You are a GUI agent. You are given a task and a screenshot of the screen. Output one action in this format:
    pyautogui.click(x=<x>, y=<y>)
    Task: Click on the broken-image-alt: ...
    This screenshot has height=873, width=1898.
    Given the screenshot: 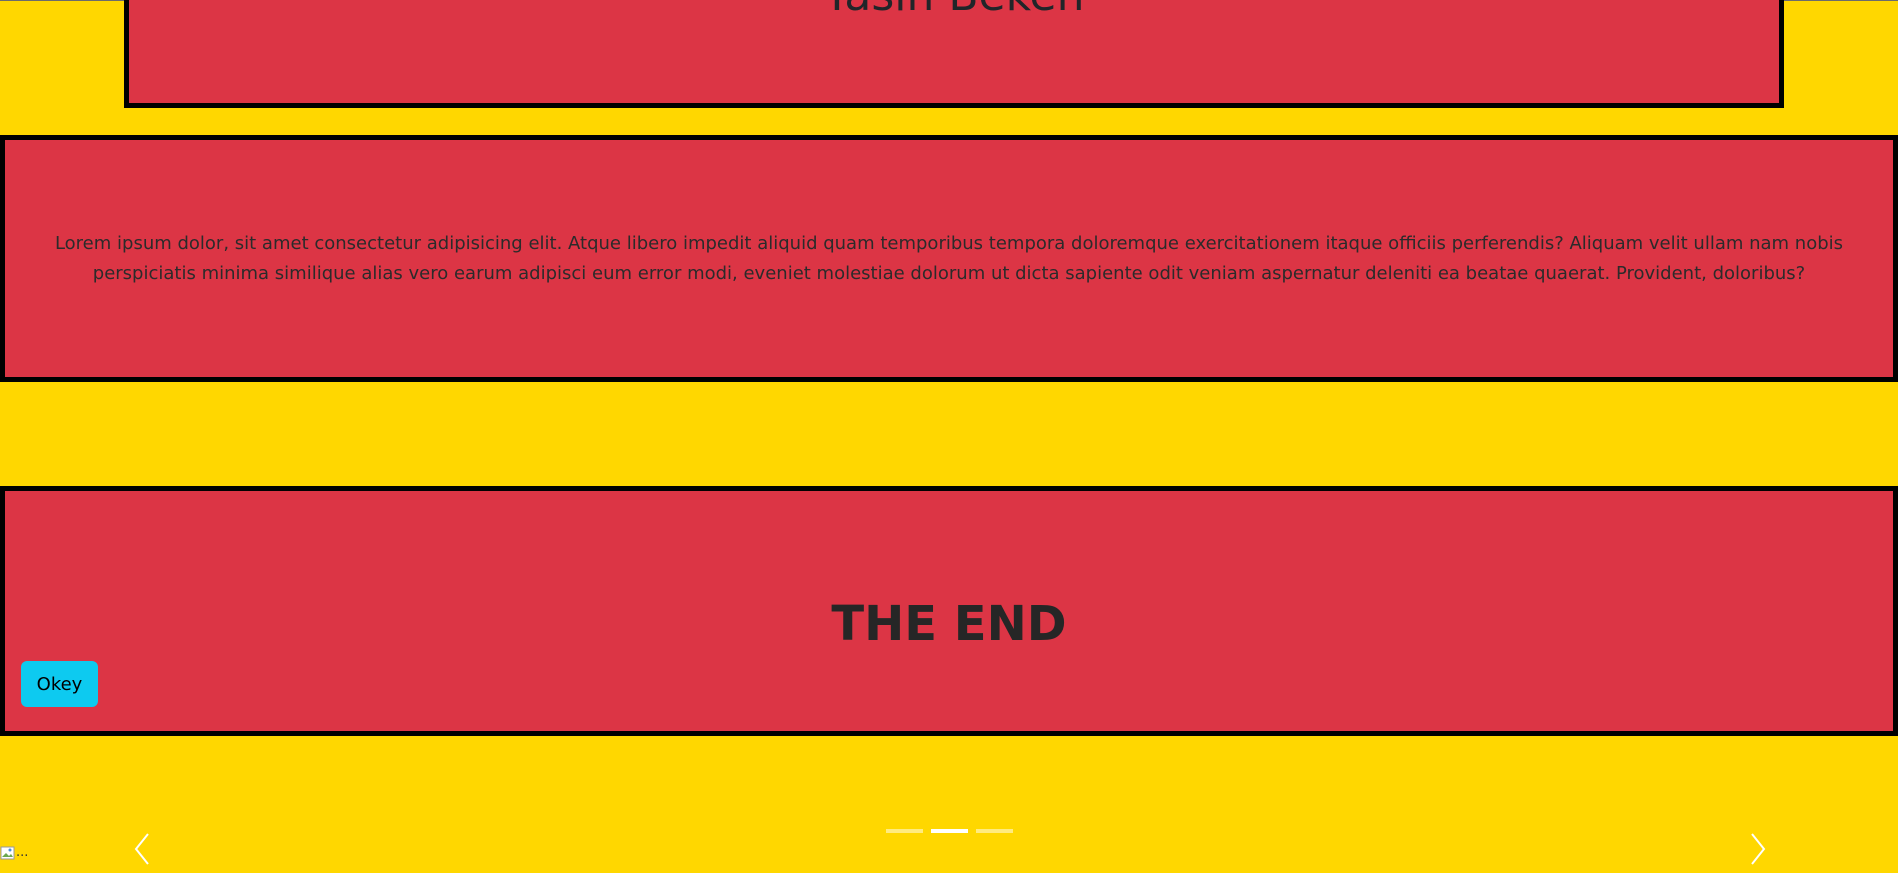 What is the action you would take?
    pyautogui.click(x=22, y=852)
    